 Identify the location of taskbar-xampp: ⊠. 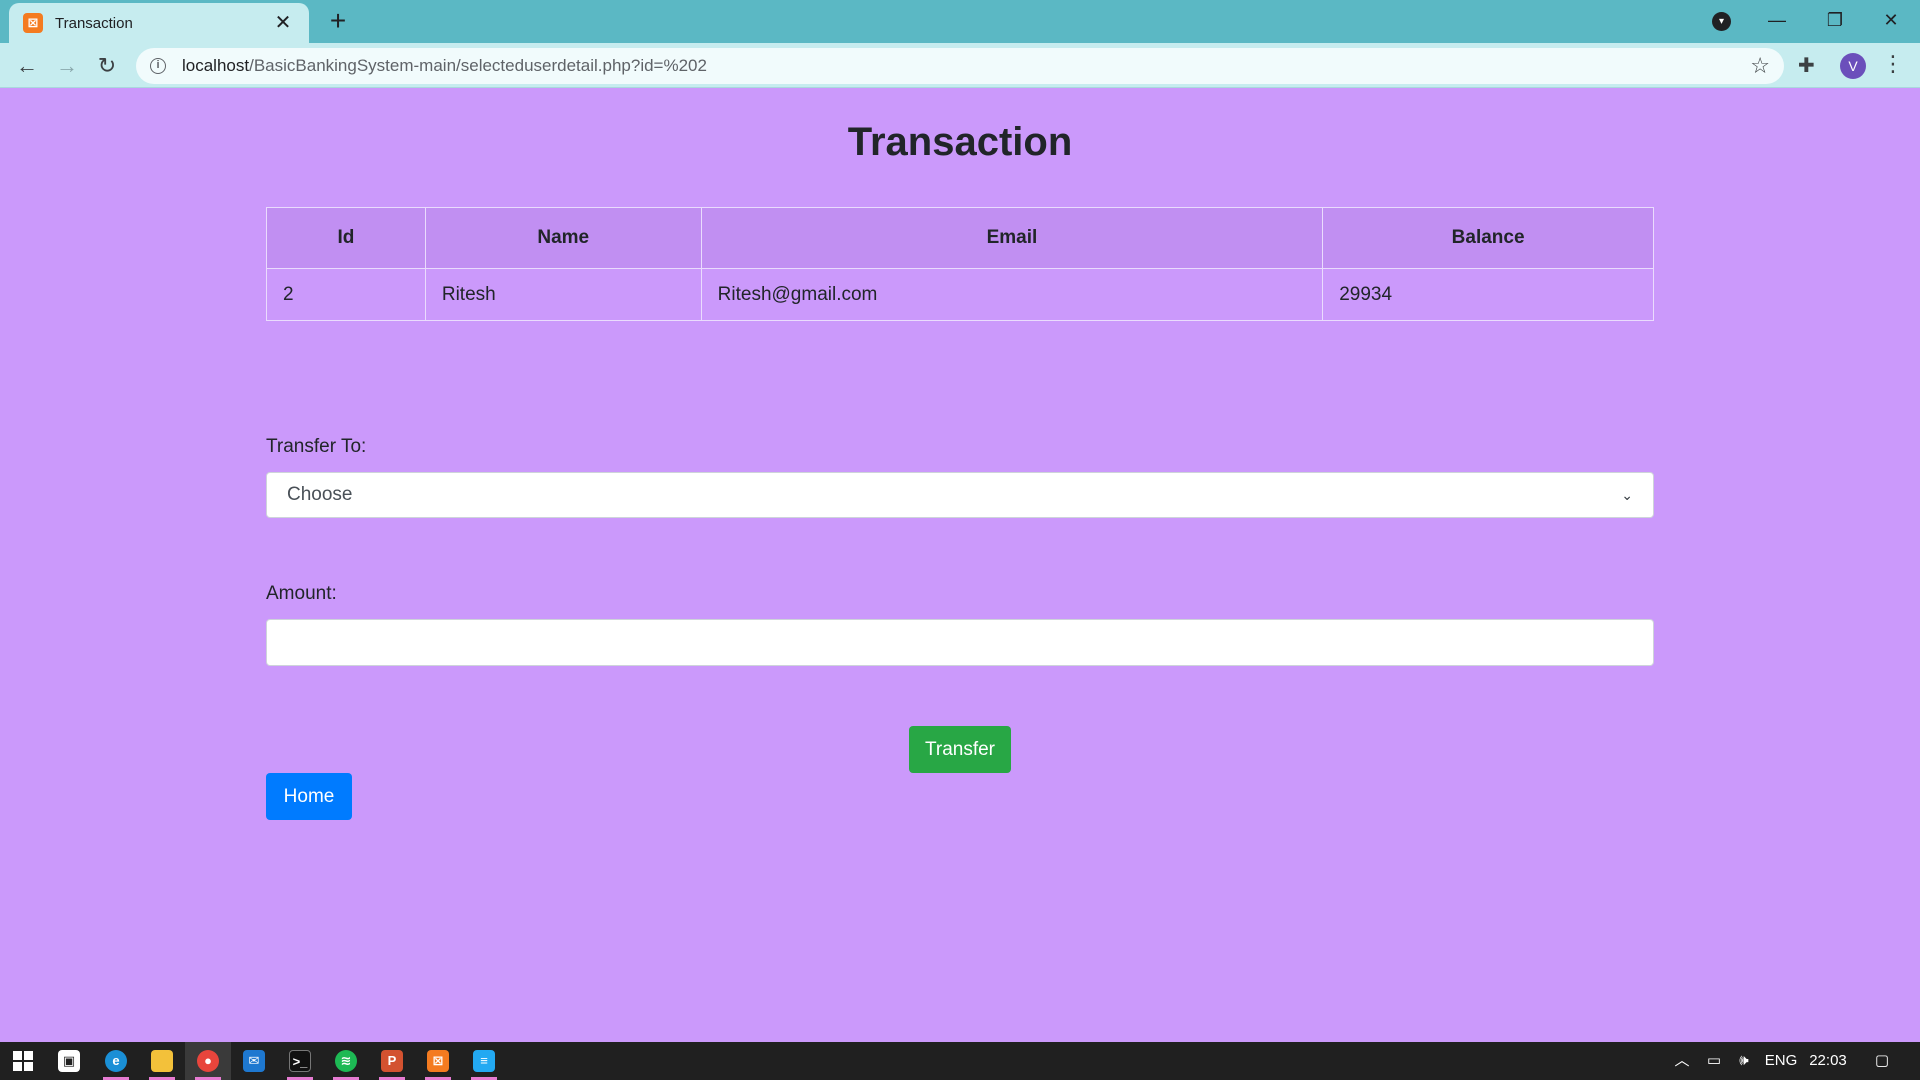
(438, 1061).